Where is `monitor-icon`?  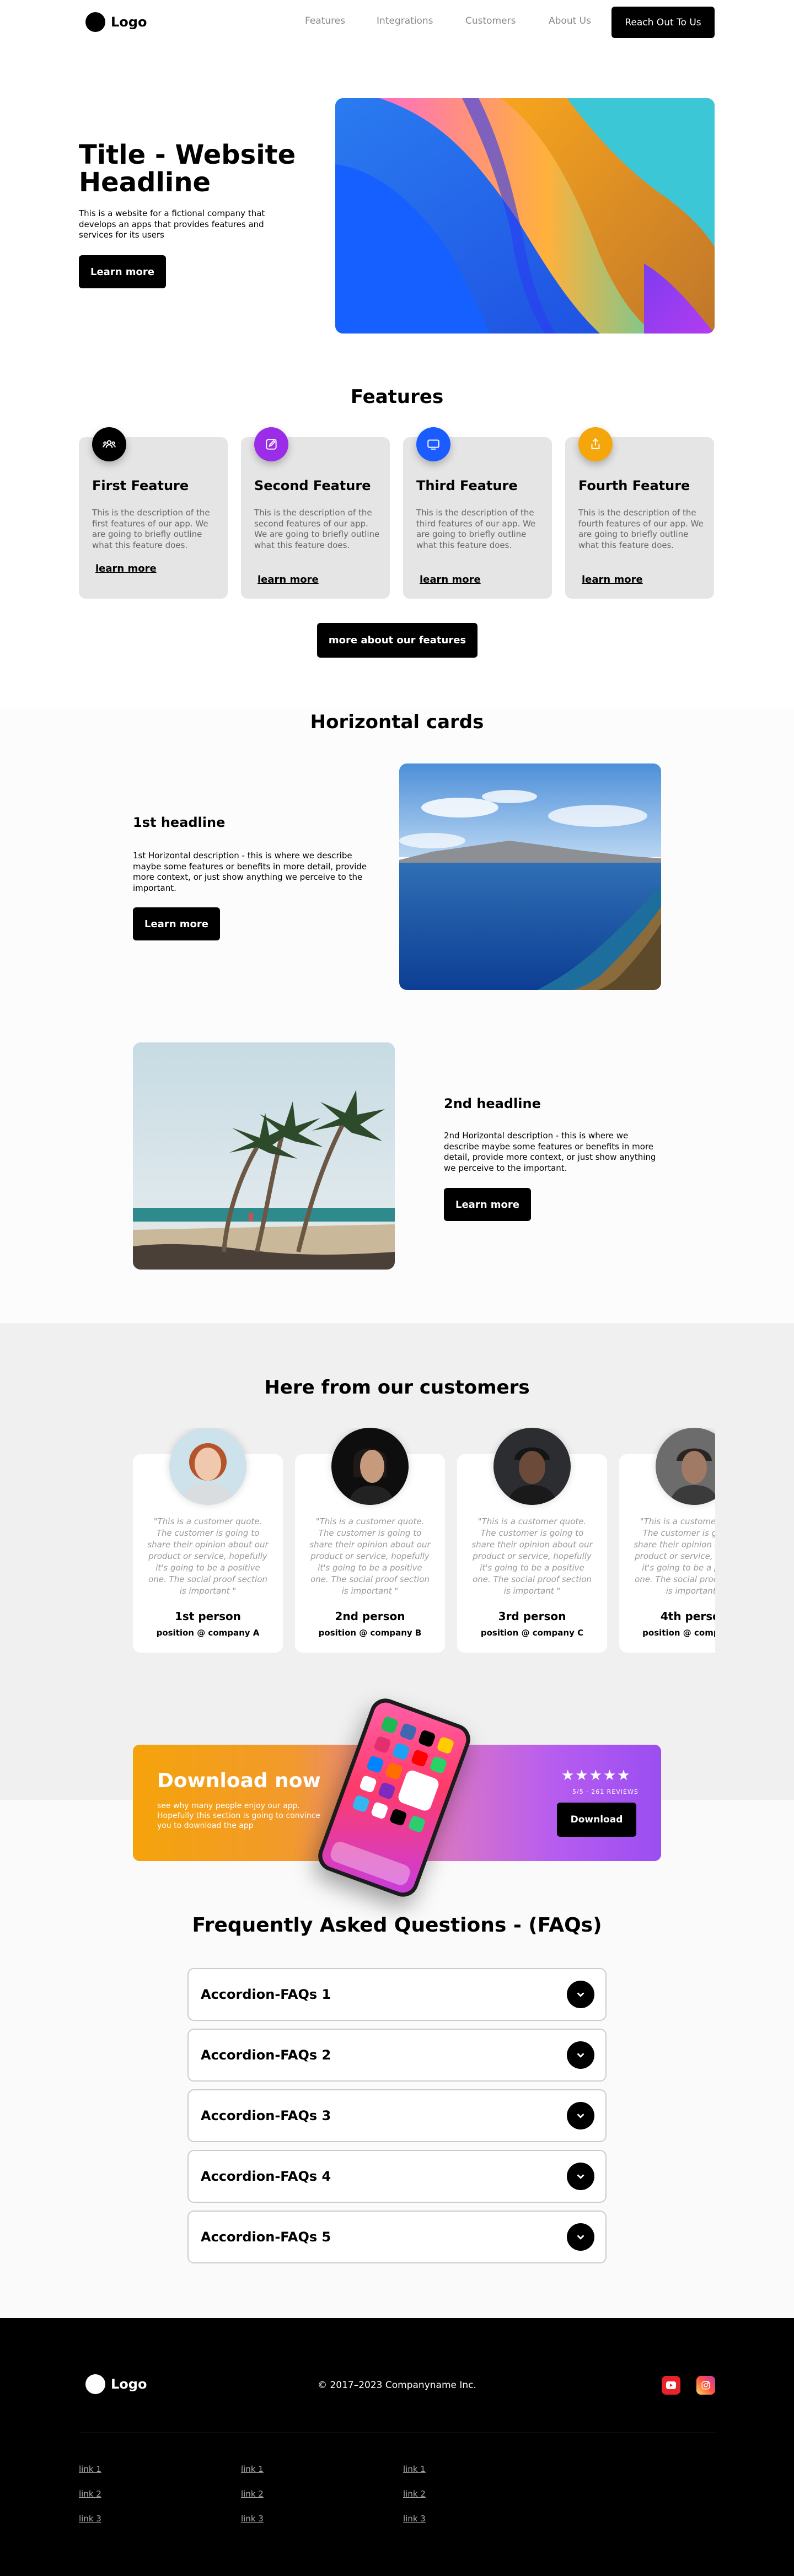
monitor-icon is located at coordinates (433, 444).